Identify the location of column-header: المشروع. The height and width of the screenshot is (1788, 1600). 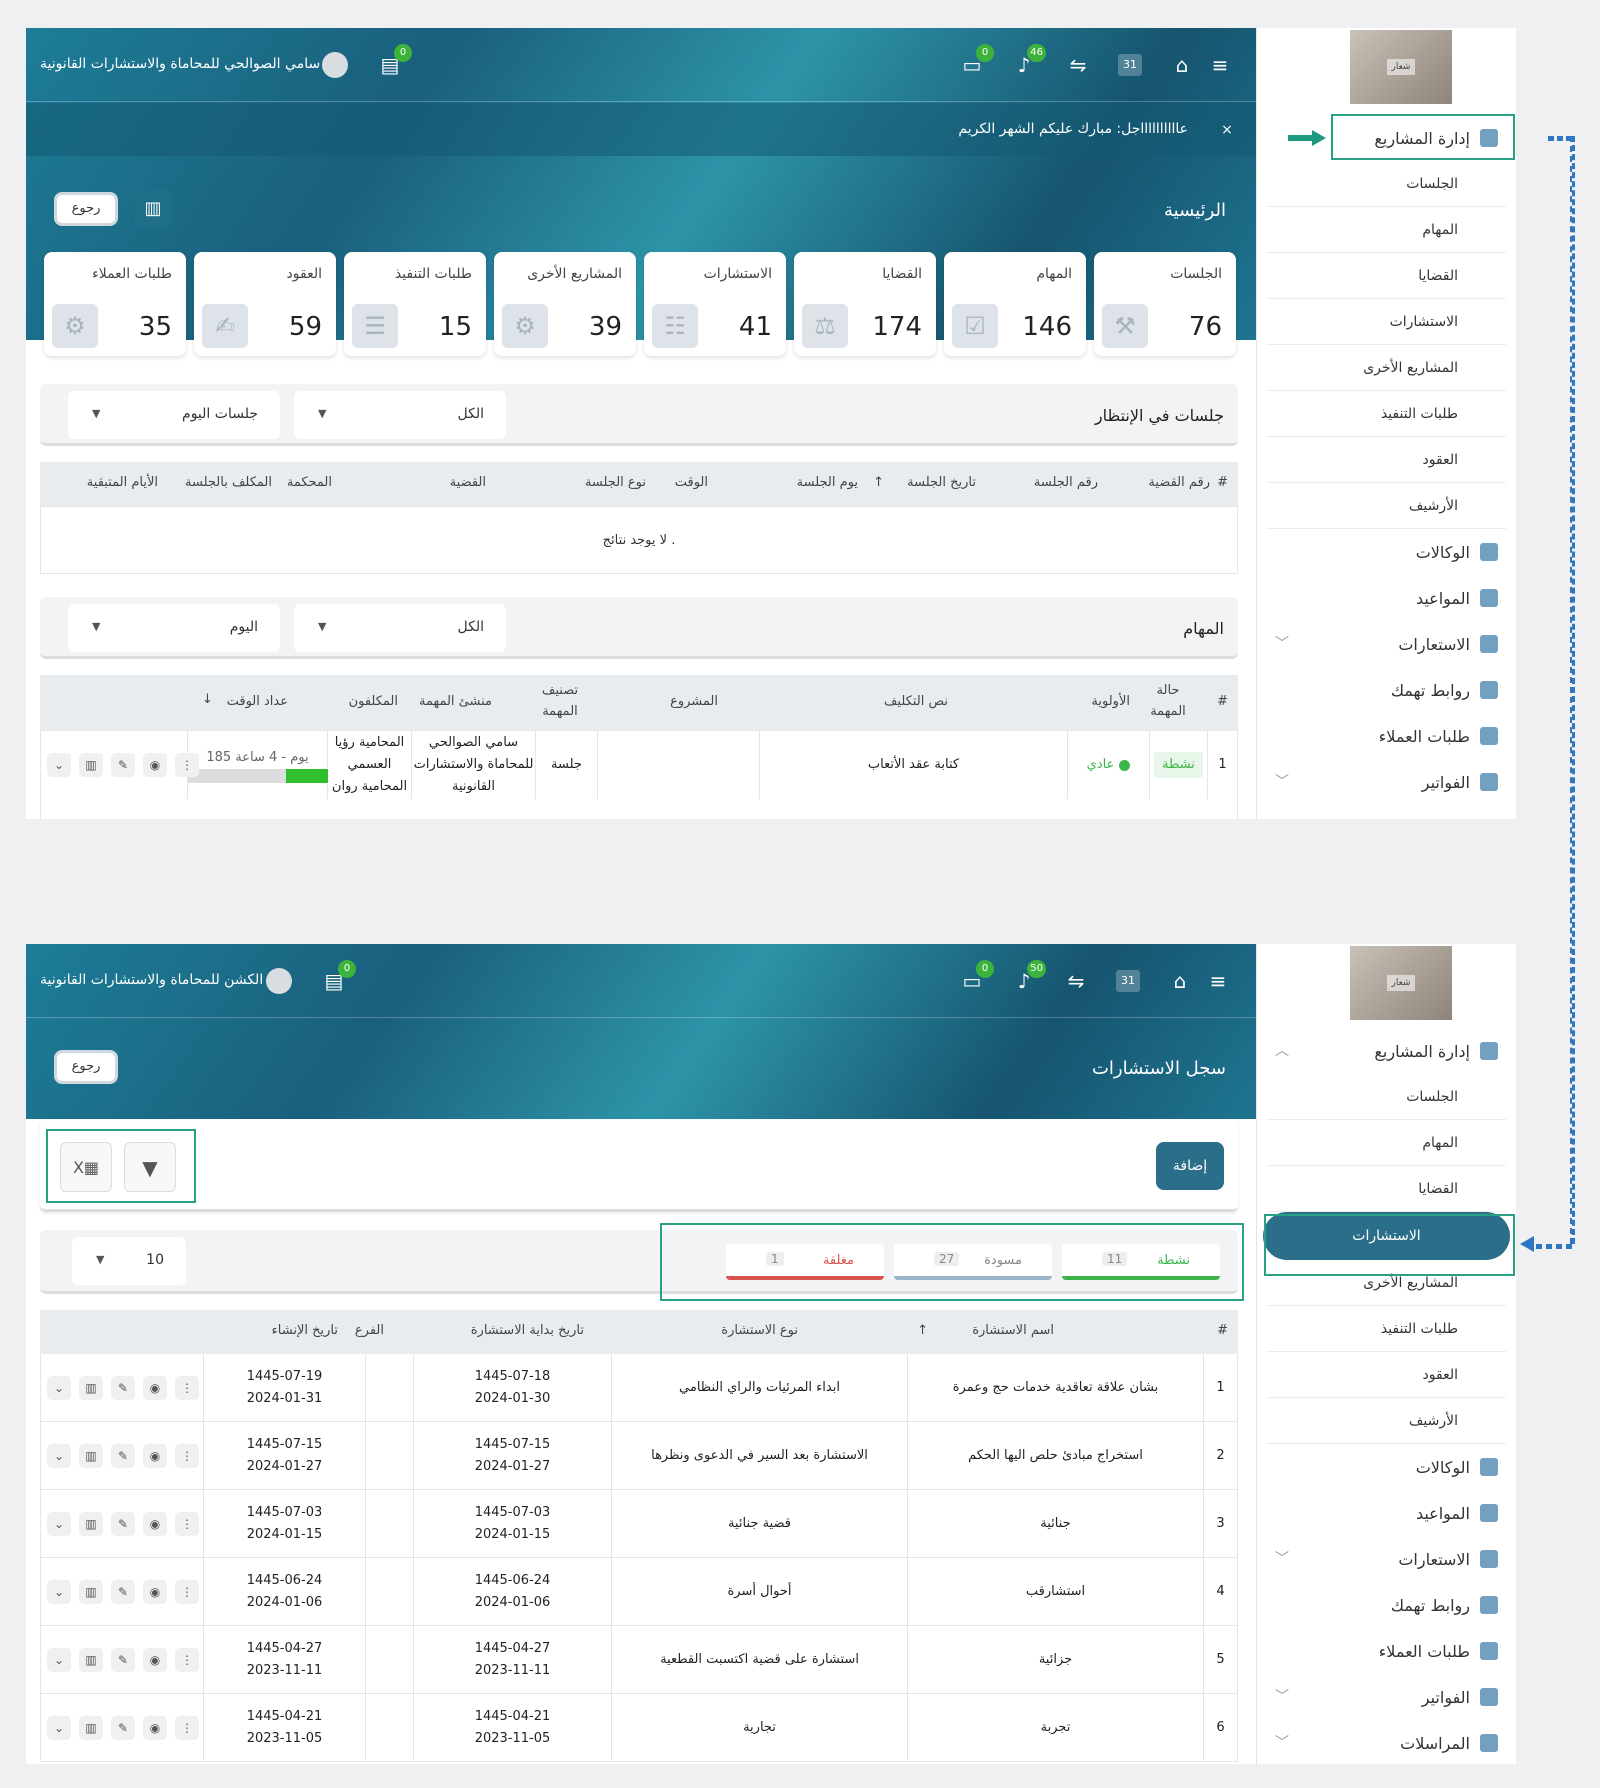
(694, 702).